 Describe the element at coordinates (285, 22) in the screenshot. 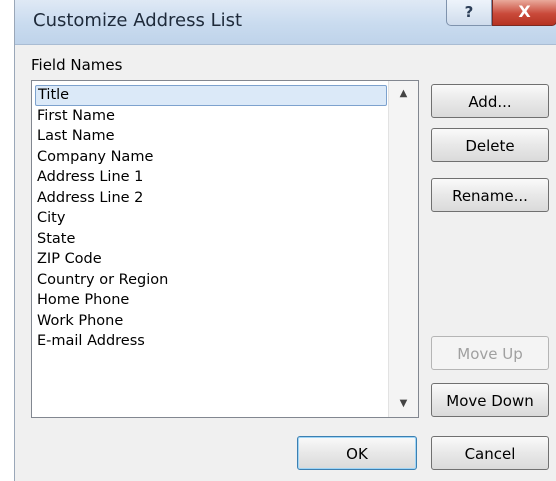

I see `title-bar: Customize Address List ? X` at that location.